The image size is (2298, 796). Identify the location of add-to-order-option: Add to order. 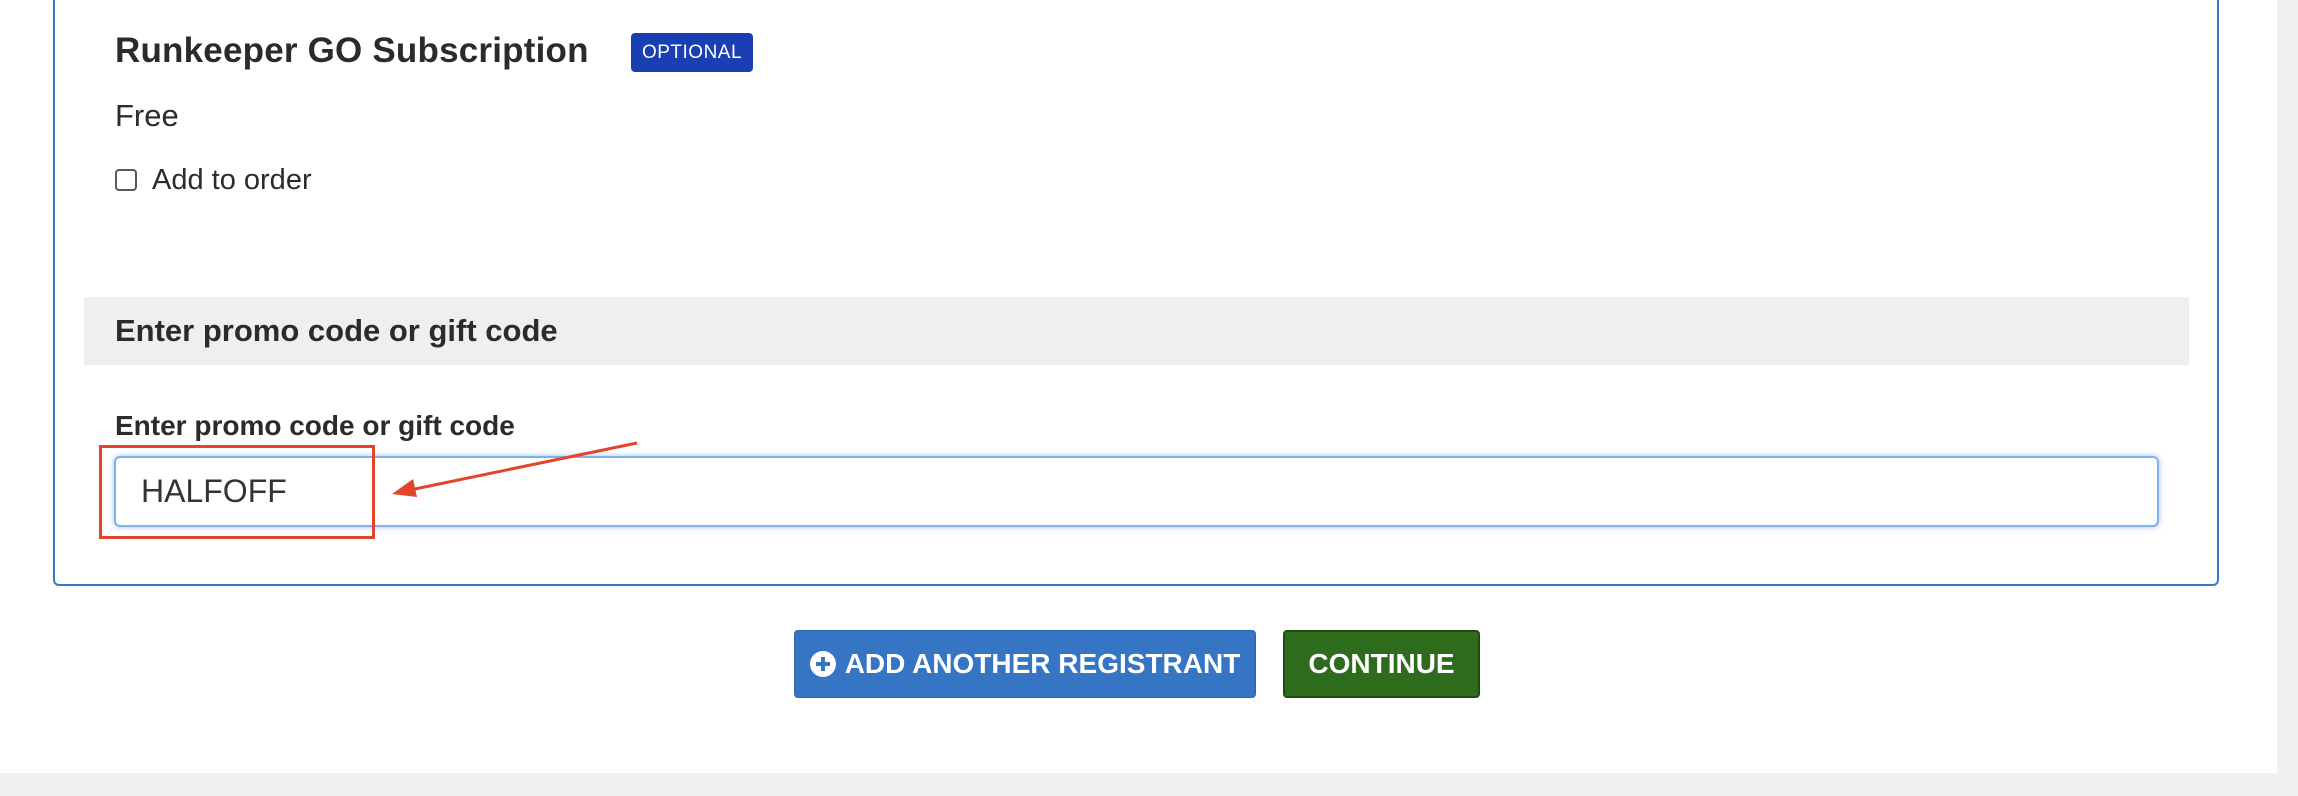
(213, 180).